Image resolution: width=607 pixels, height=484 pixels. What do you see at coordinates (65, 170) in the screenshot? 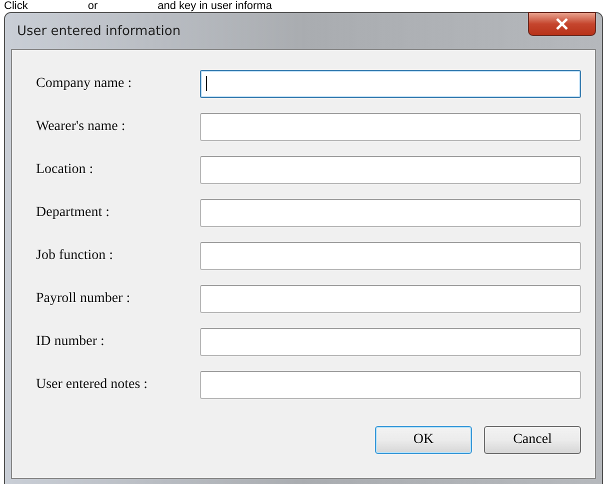
I see `field-label: Location :` at bounding box center [65, 170].